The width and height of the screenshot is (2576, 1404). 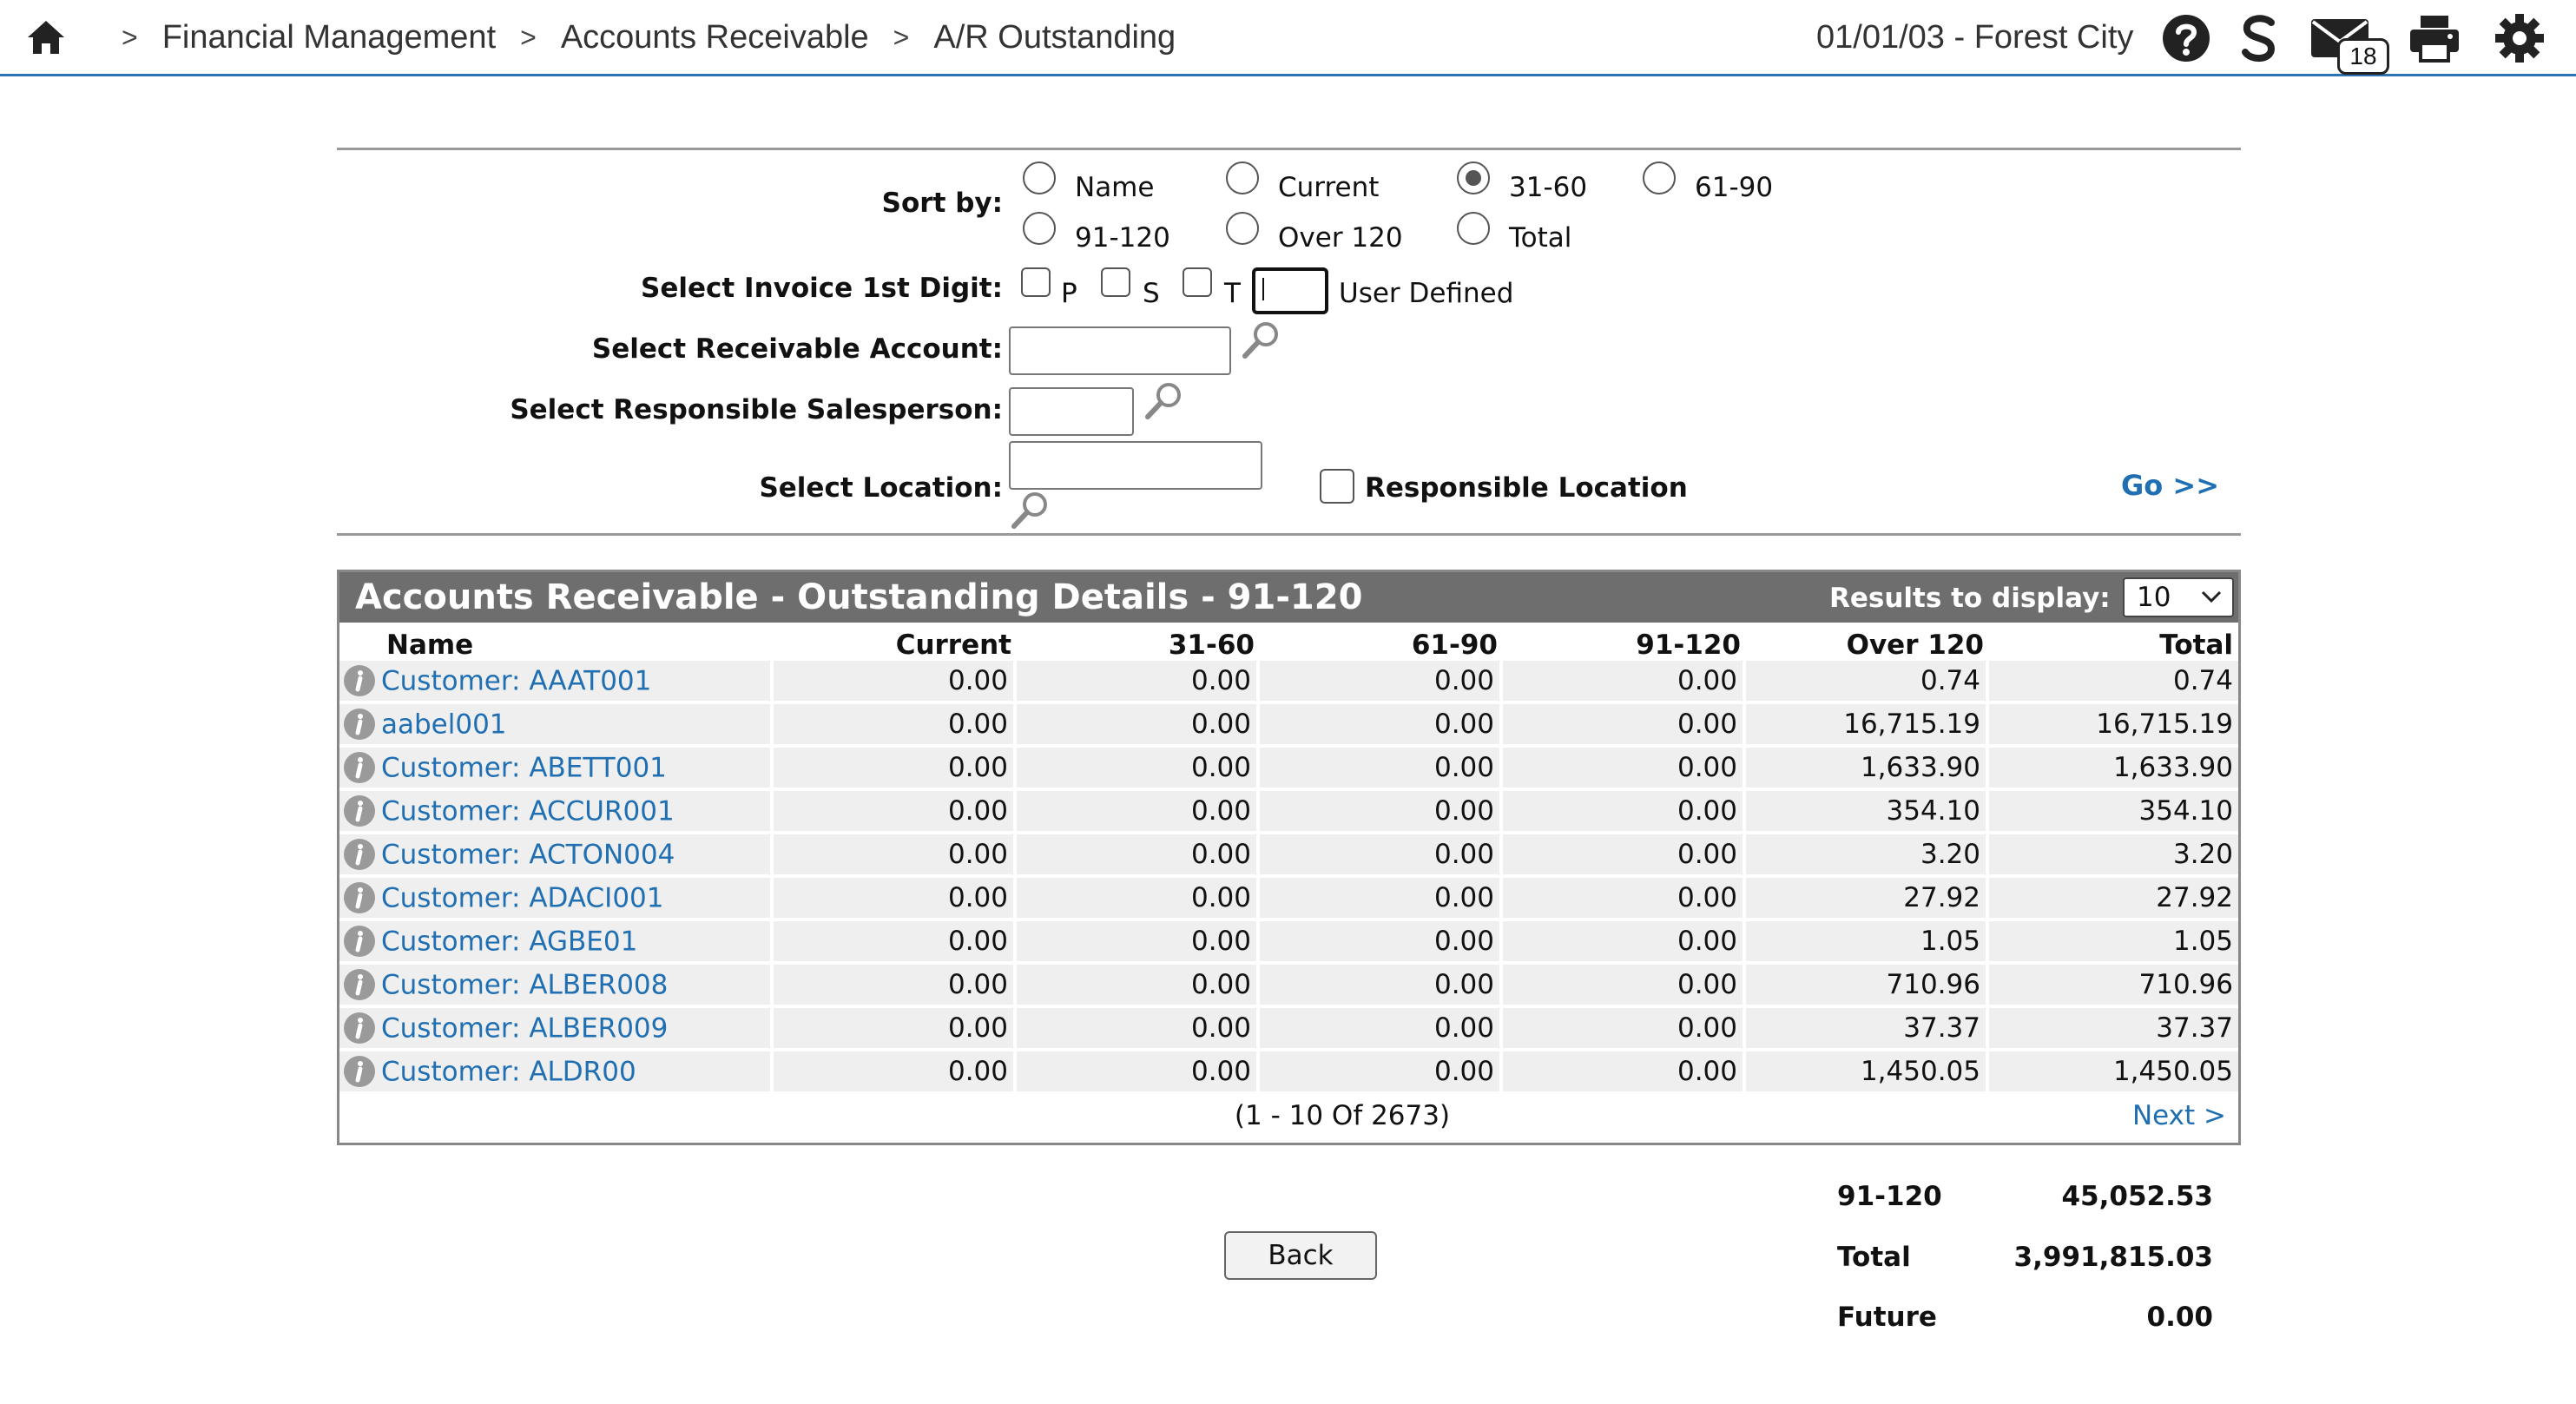 I want to click on summary-label-future: Future, so click(x=1887, y=1317).